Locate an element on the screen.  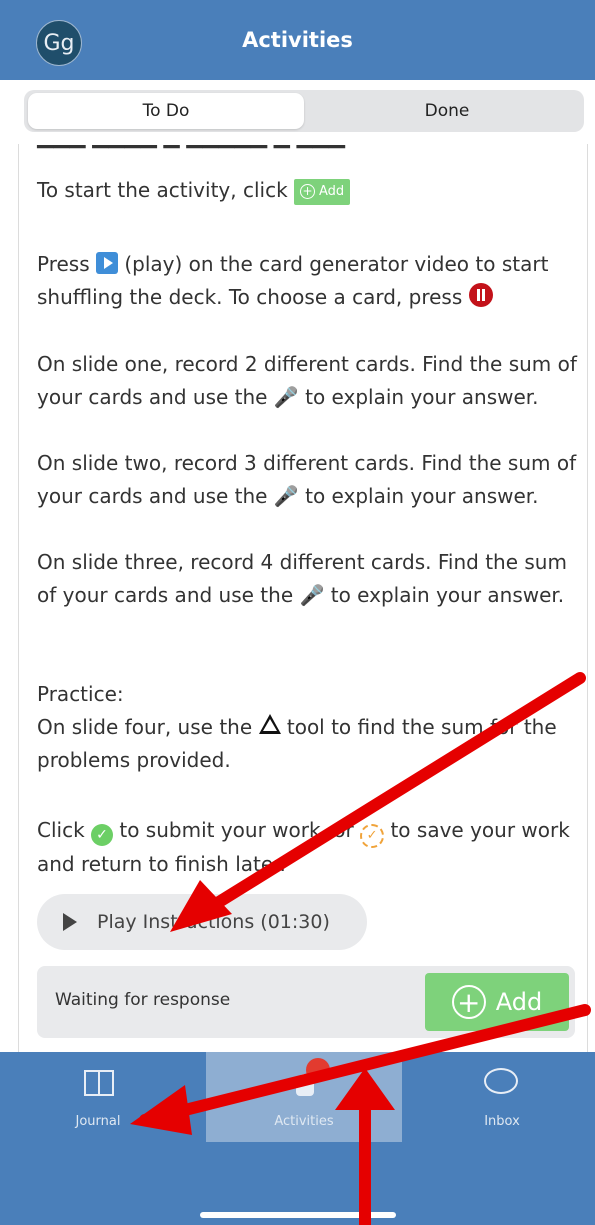
header-bar: Gg Activities is located at coordinates (297, 40).